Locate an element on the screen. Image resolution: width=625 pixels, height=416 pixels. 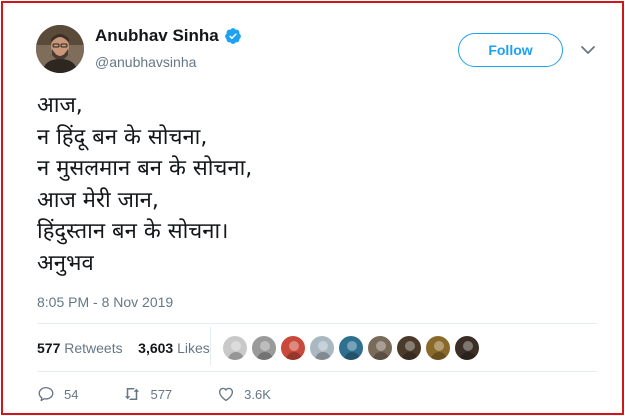
retweet-count: 577 is located at coordinates (161, 394).